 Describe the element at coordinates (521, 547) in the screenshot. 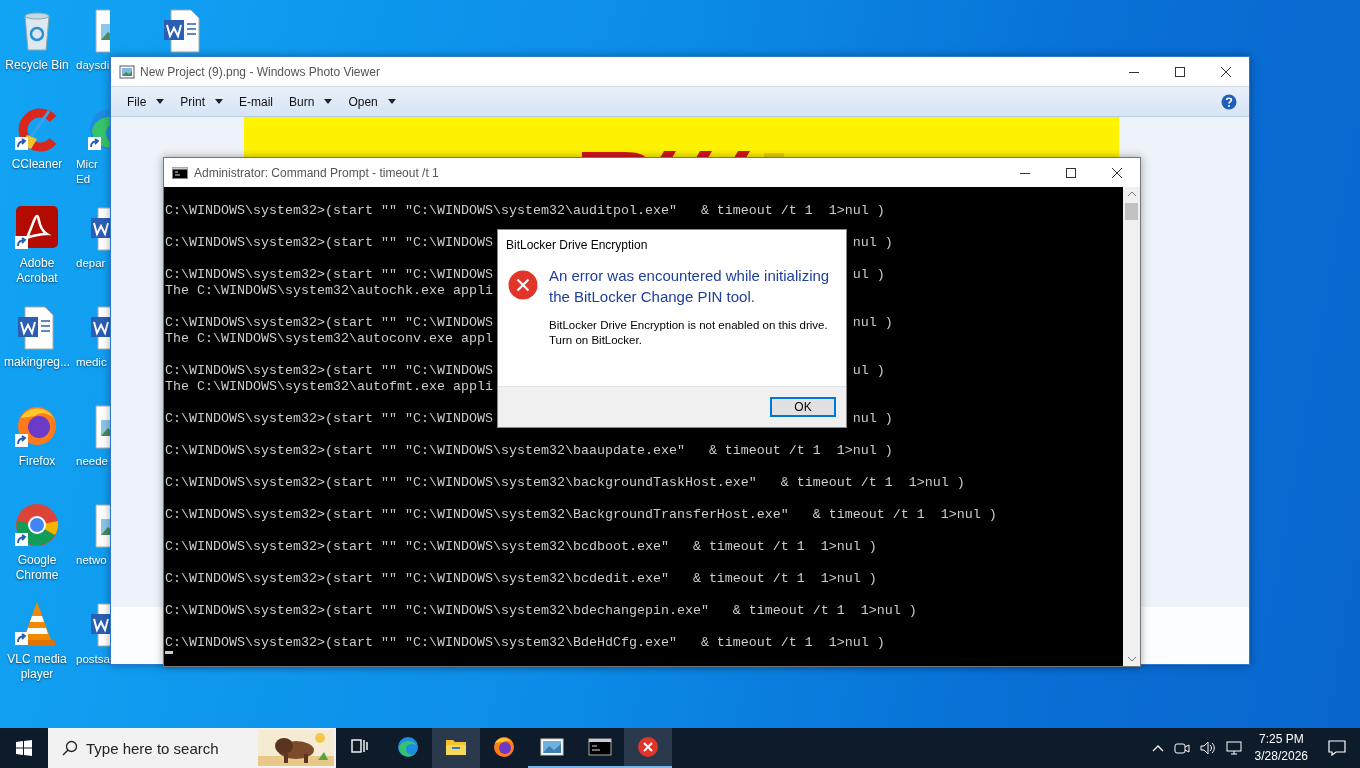

I see `console-line: C:\WINDOWS\system32>(start "" "C:\WINDOWS\system32\bcdboot.exe" & timeout /t 1 1>nul )` at that location.